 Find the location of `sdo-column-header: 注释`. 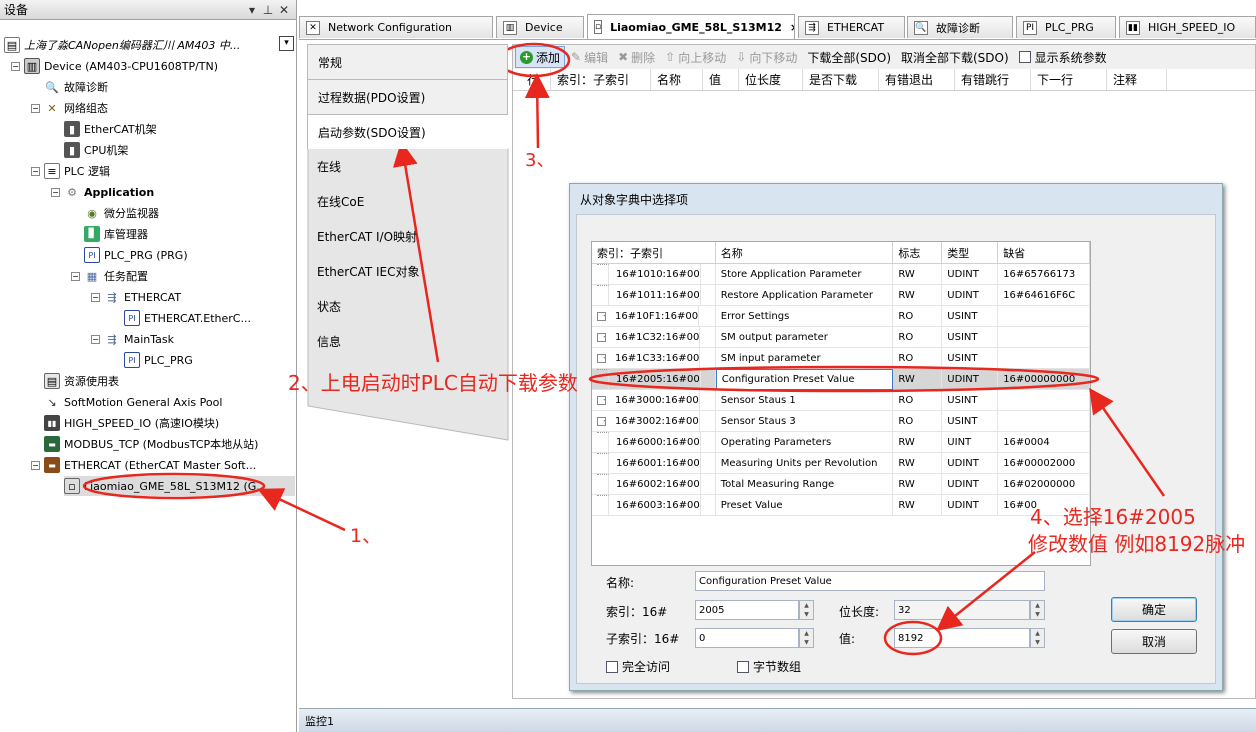

sdo-column-header: 注释 is located at coordinates (1137, 79).